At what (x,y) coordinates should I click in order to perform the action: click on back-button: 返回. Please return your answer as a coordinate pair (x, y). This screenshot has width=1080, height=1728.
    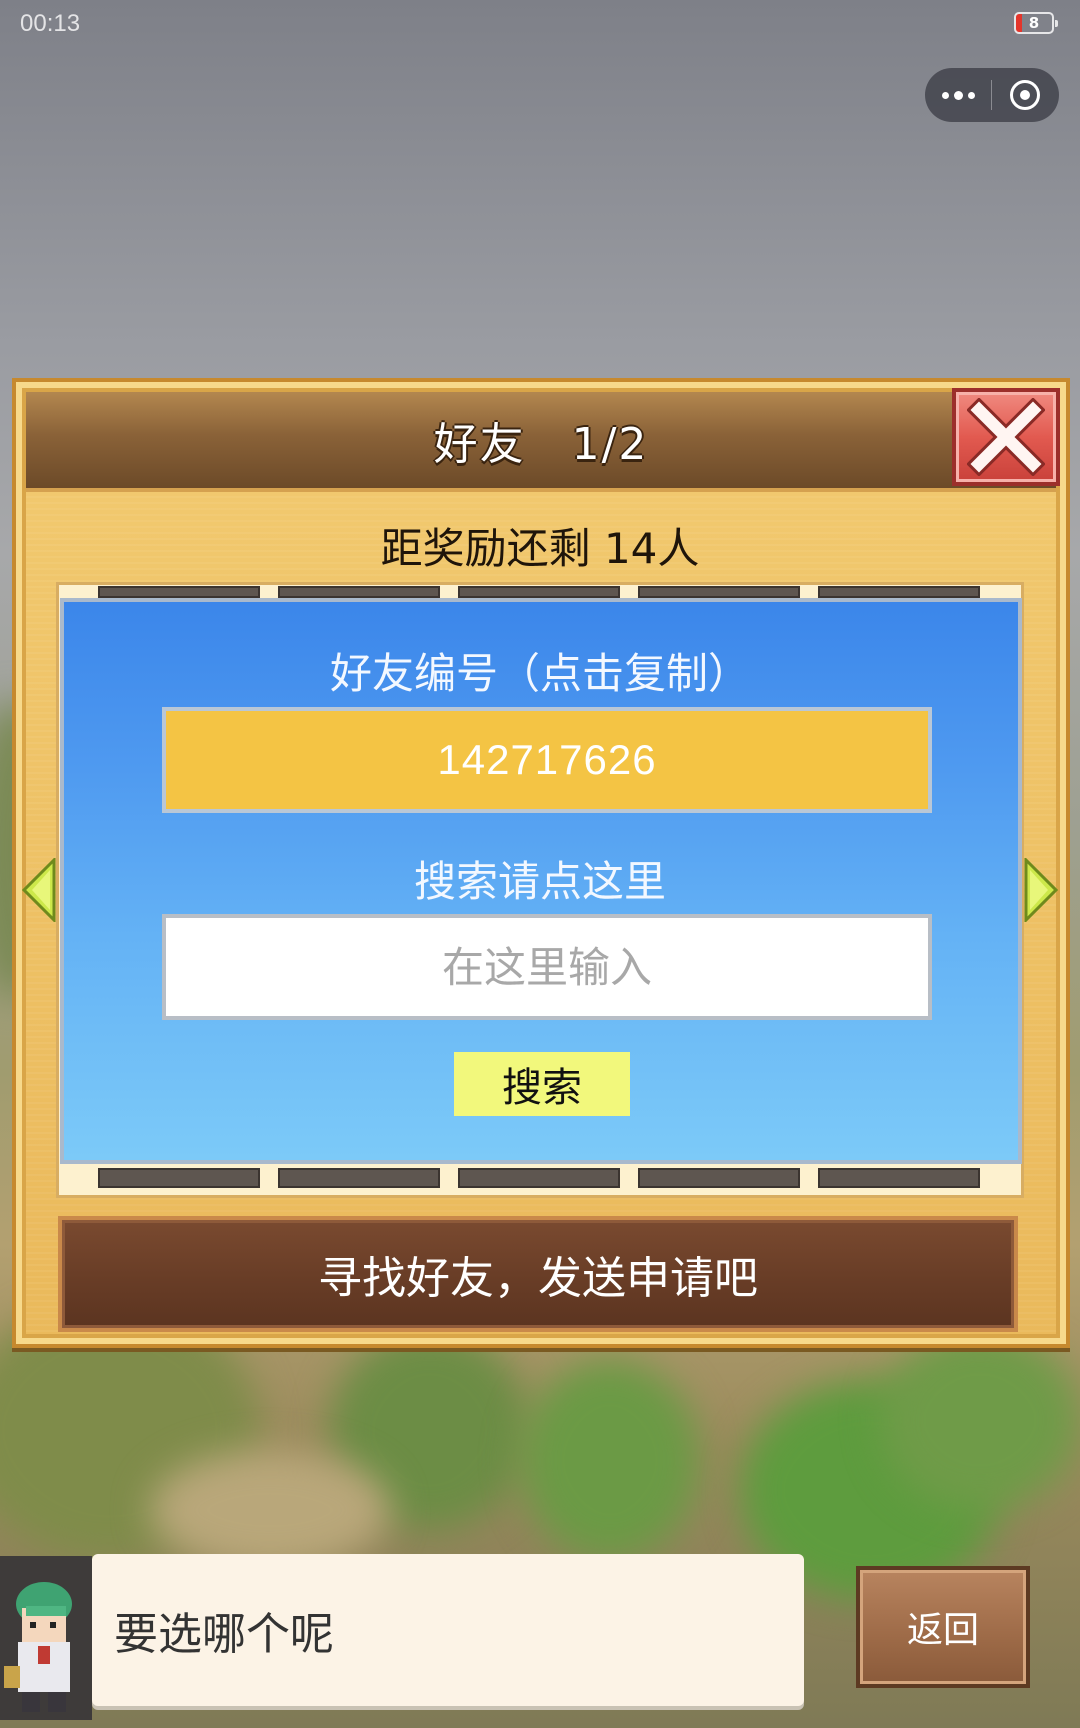
    Looking at the image, I should click on (943, 1627).